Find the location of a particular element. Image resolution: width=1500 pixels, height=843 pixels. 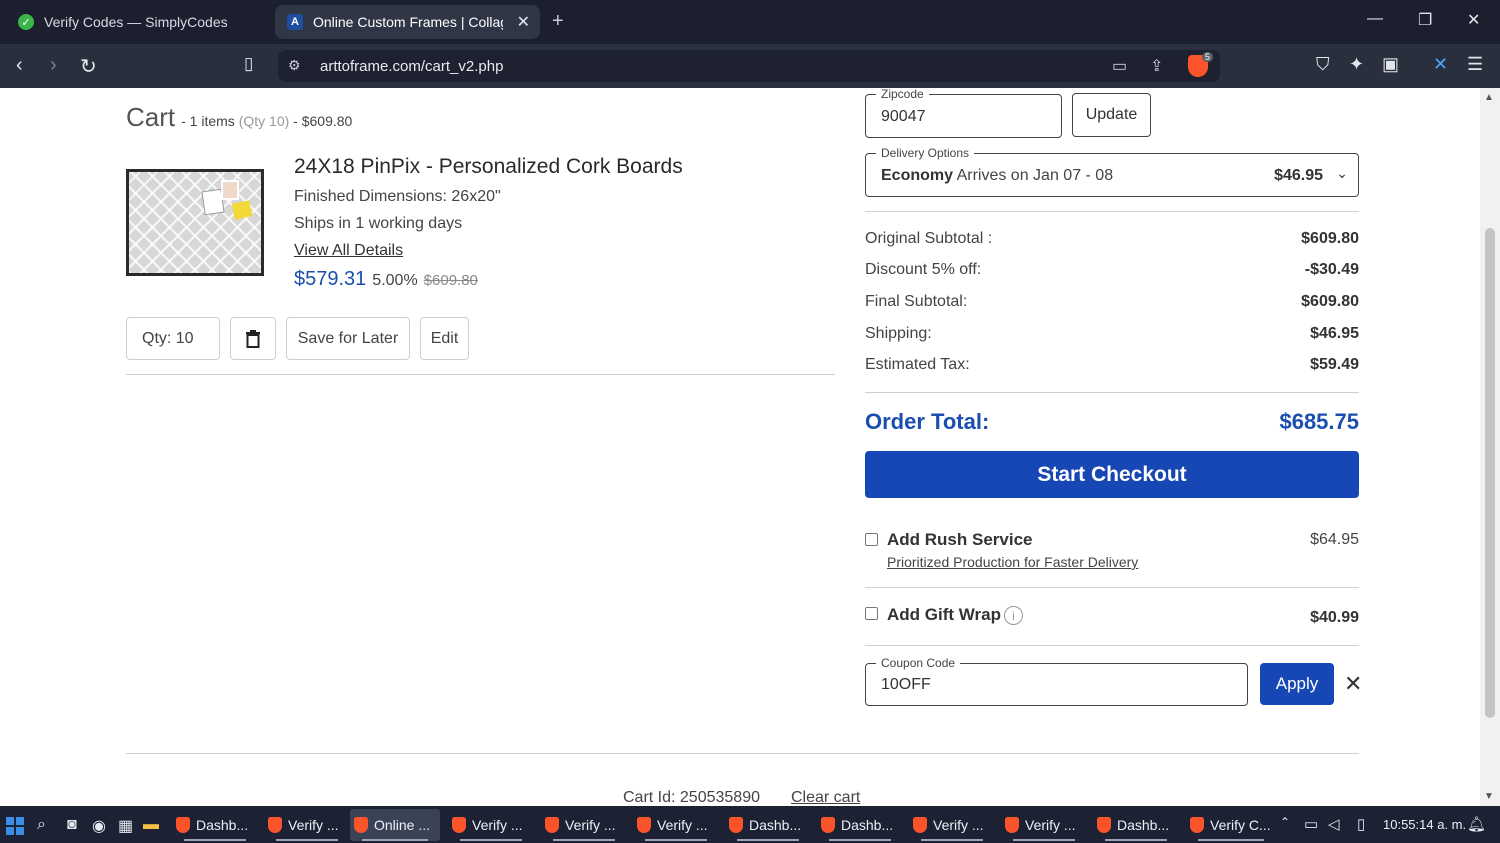

footer-divider is located at coordinates (742, 753).